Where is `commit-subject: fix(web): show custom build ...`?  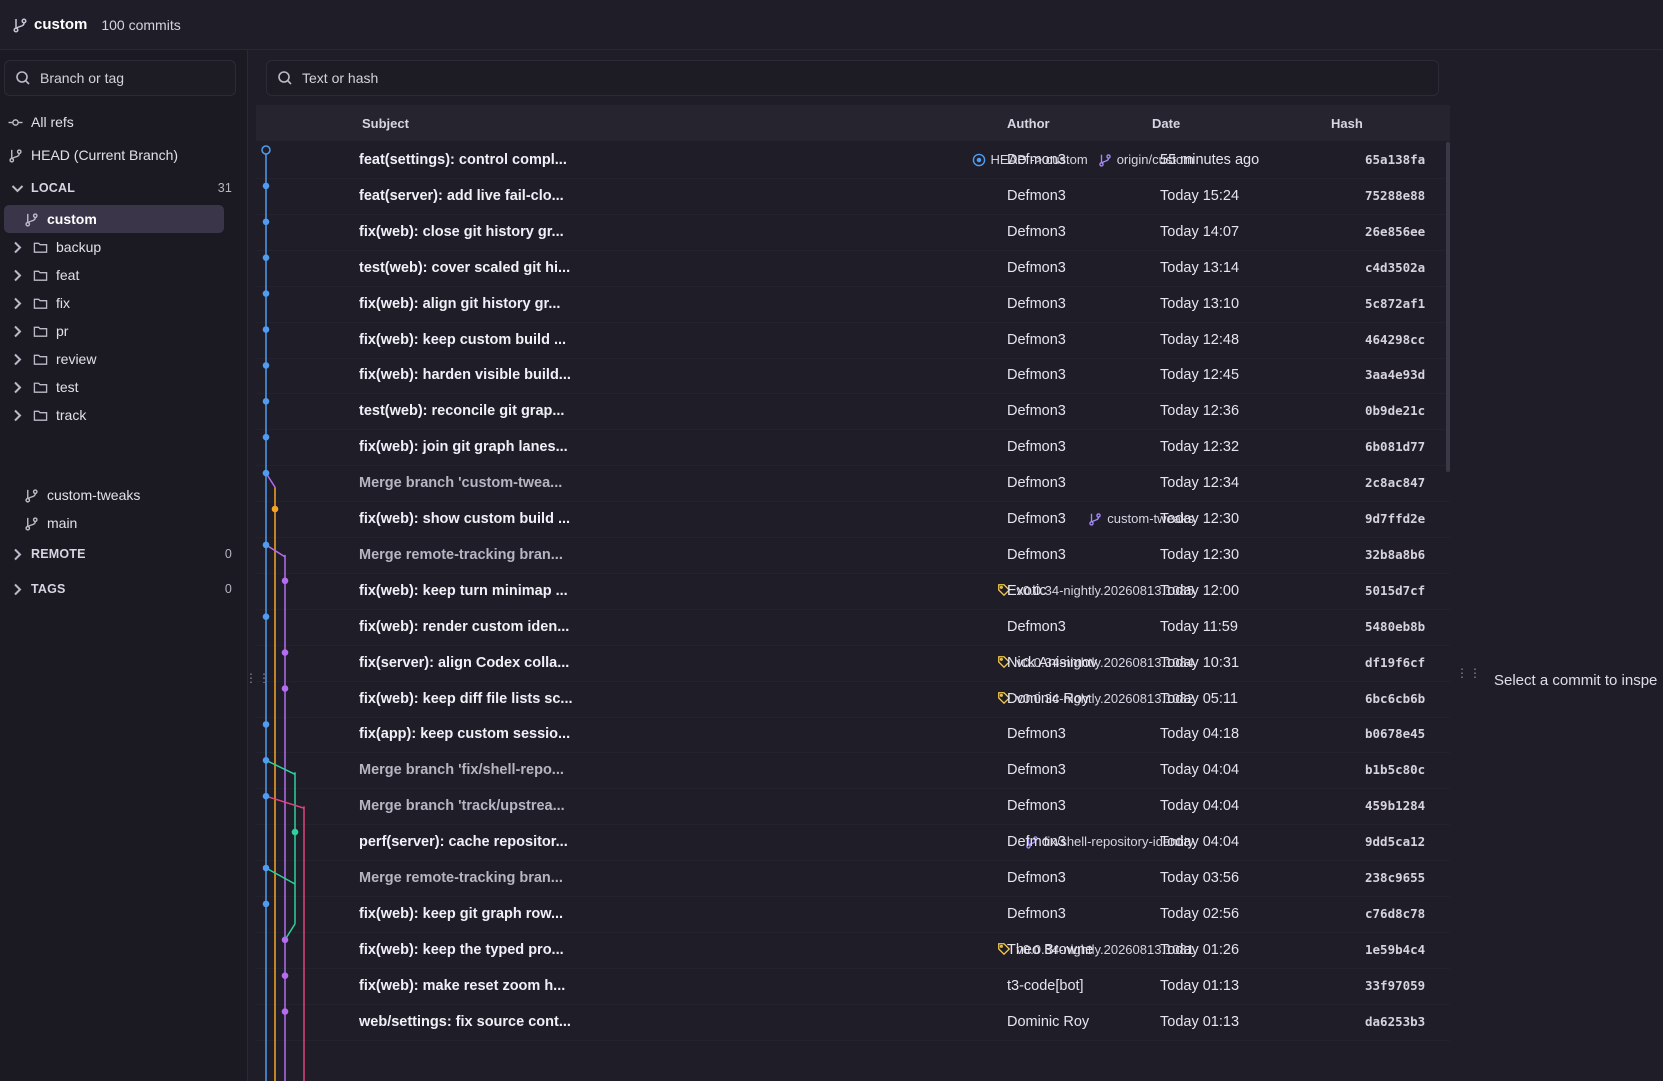
commit-subject: fix(web): show custom build ... is located at coordinates (465, 519).